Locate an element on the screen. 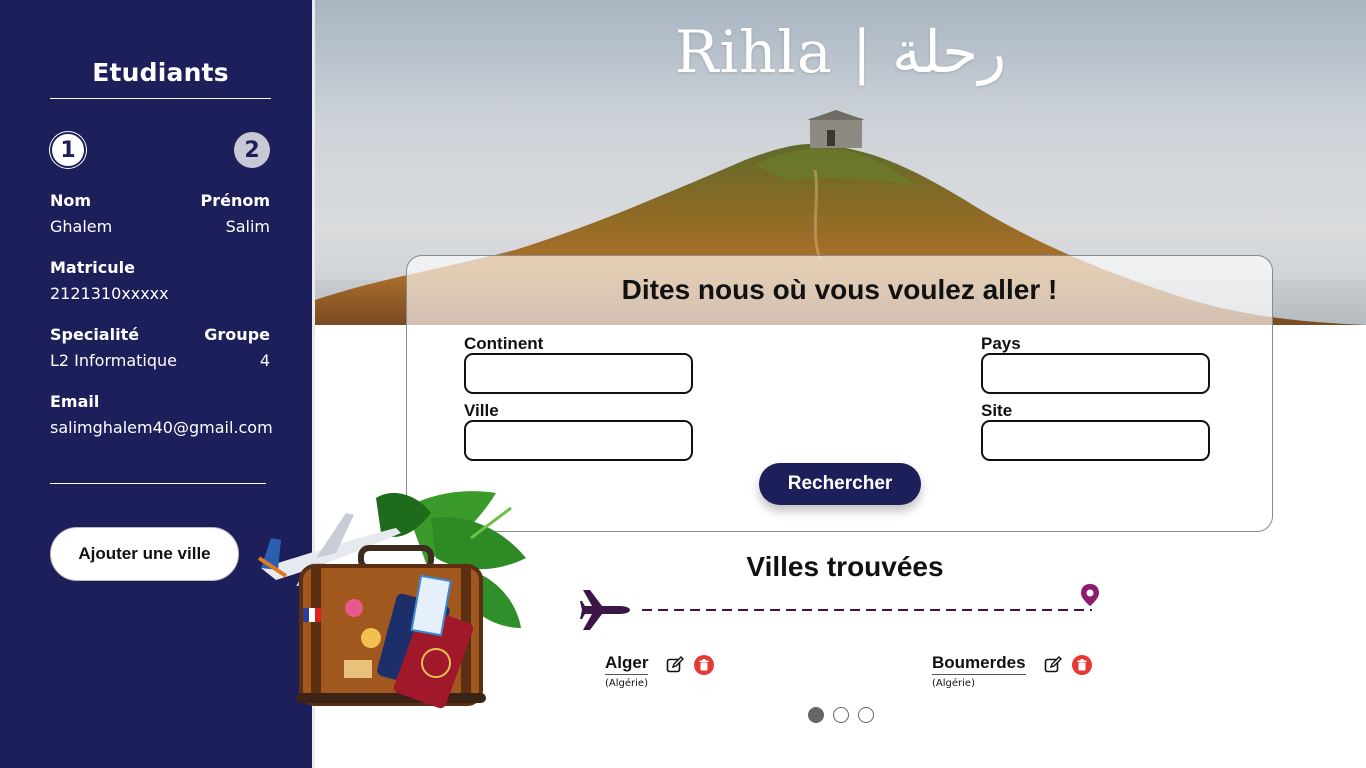 The image size is (1366, 768). groupe-value: 4 is located at coordinates (264, 360).